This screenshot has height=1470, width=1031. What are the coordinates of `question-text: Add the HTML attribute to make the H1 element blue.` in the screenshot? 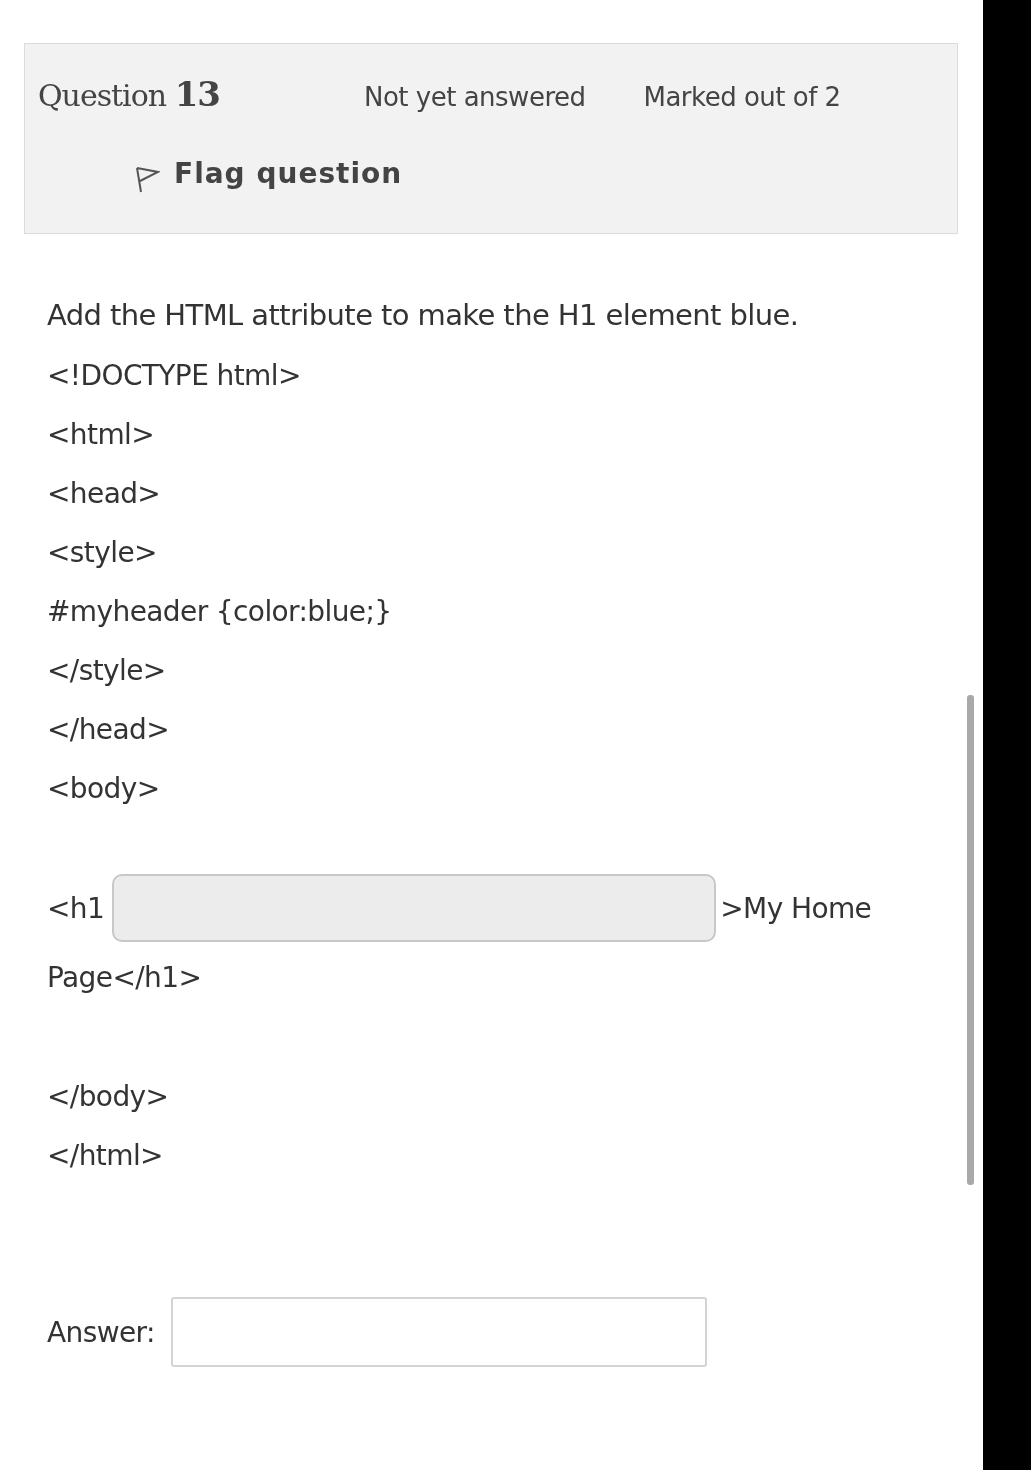 It's located at (423, 315).